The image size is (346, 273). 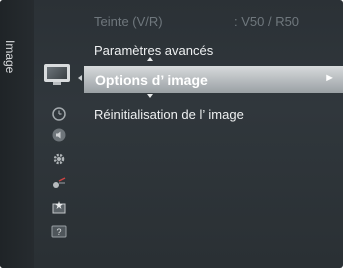 I want to click on menu-item-reinitialisation: Réinitialisation de l’ image, so click(x=169, y=114).